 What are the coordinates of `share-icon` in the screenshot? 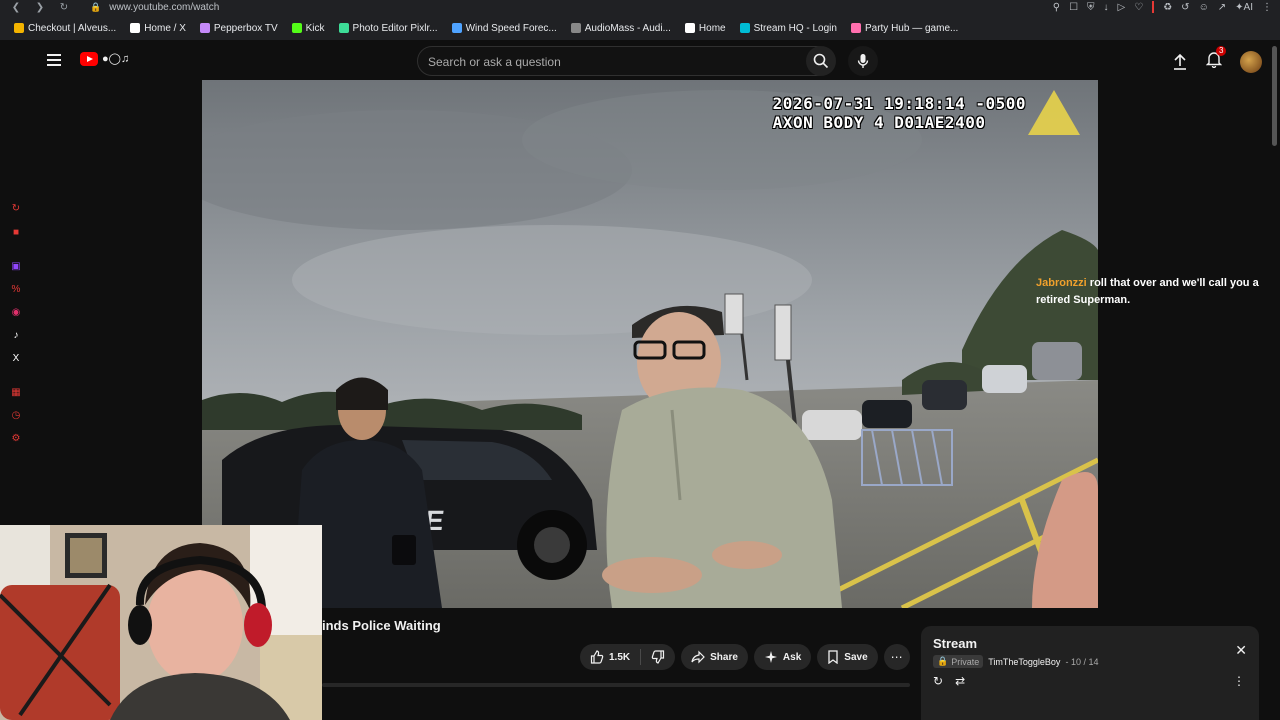 It's located at (698, 657).